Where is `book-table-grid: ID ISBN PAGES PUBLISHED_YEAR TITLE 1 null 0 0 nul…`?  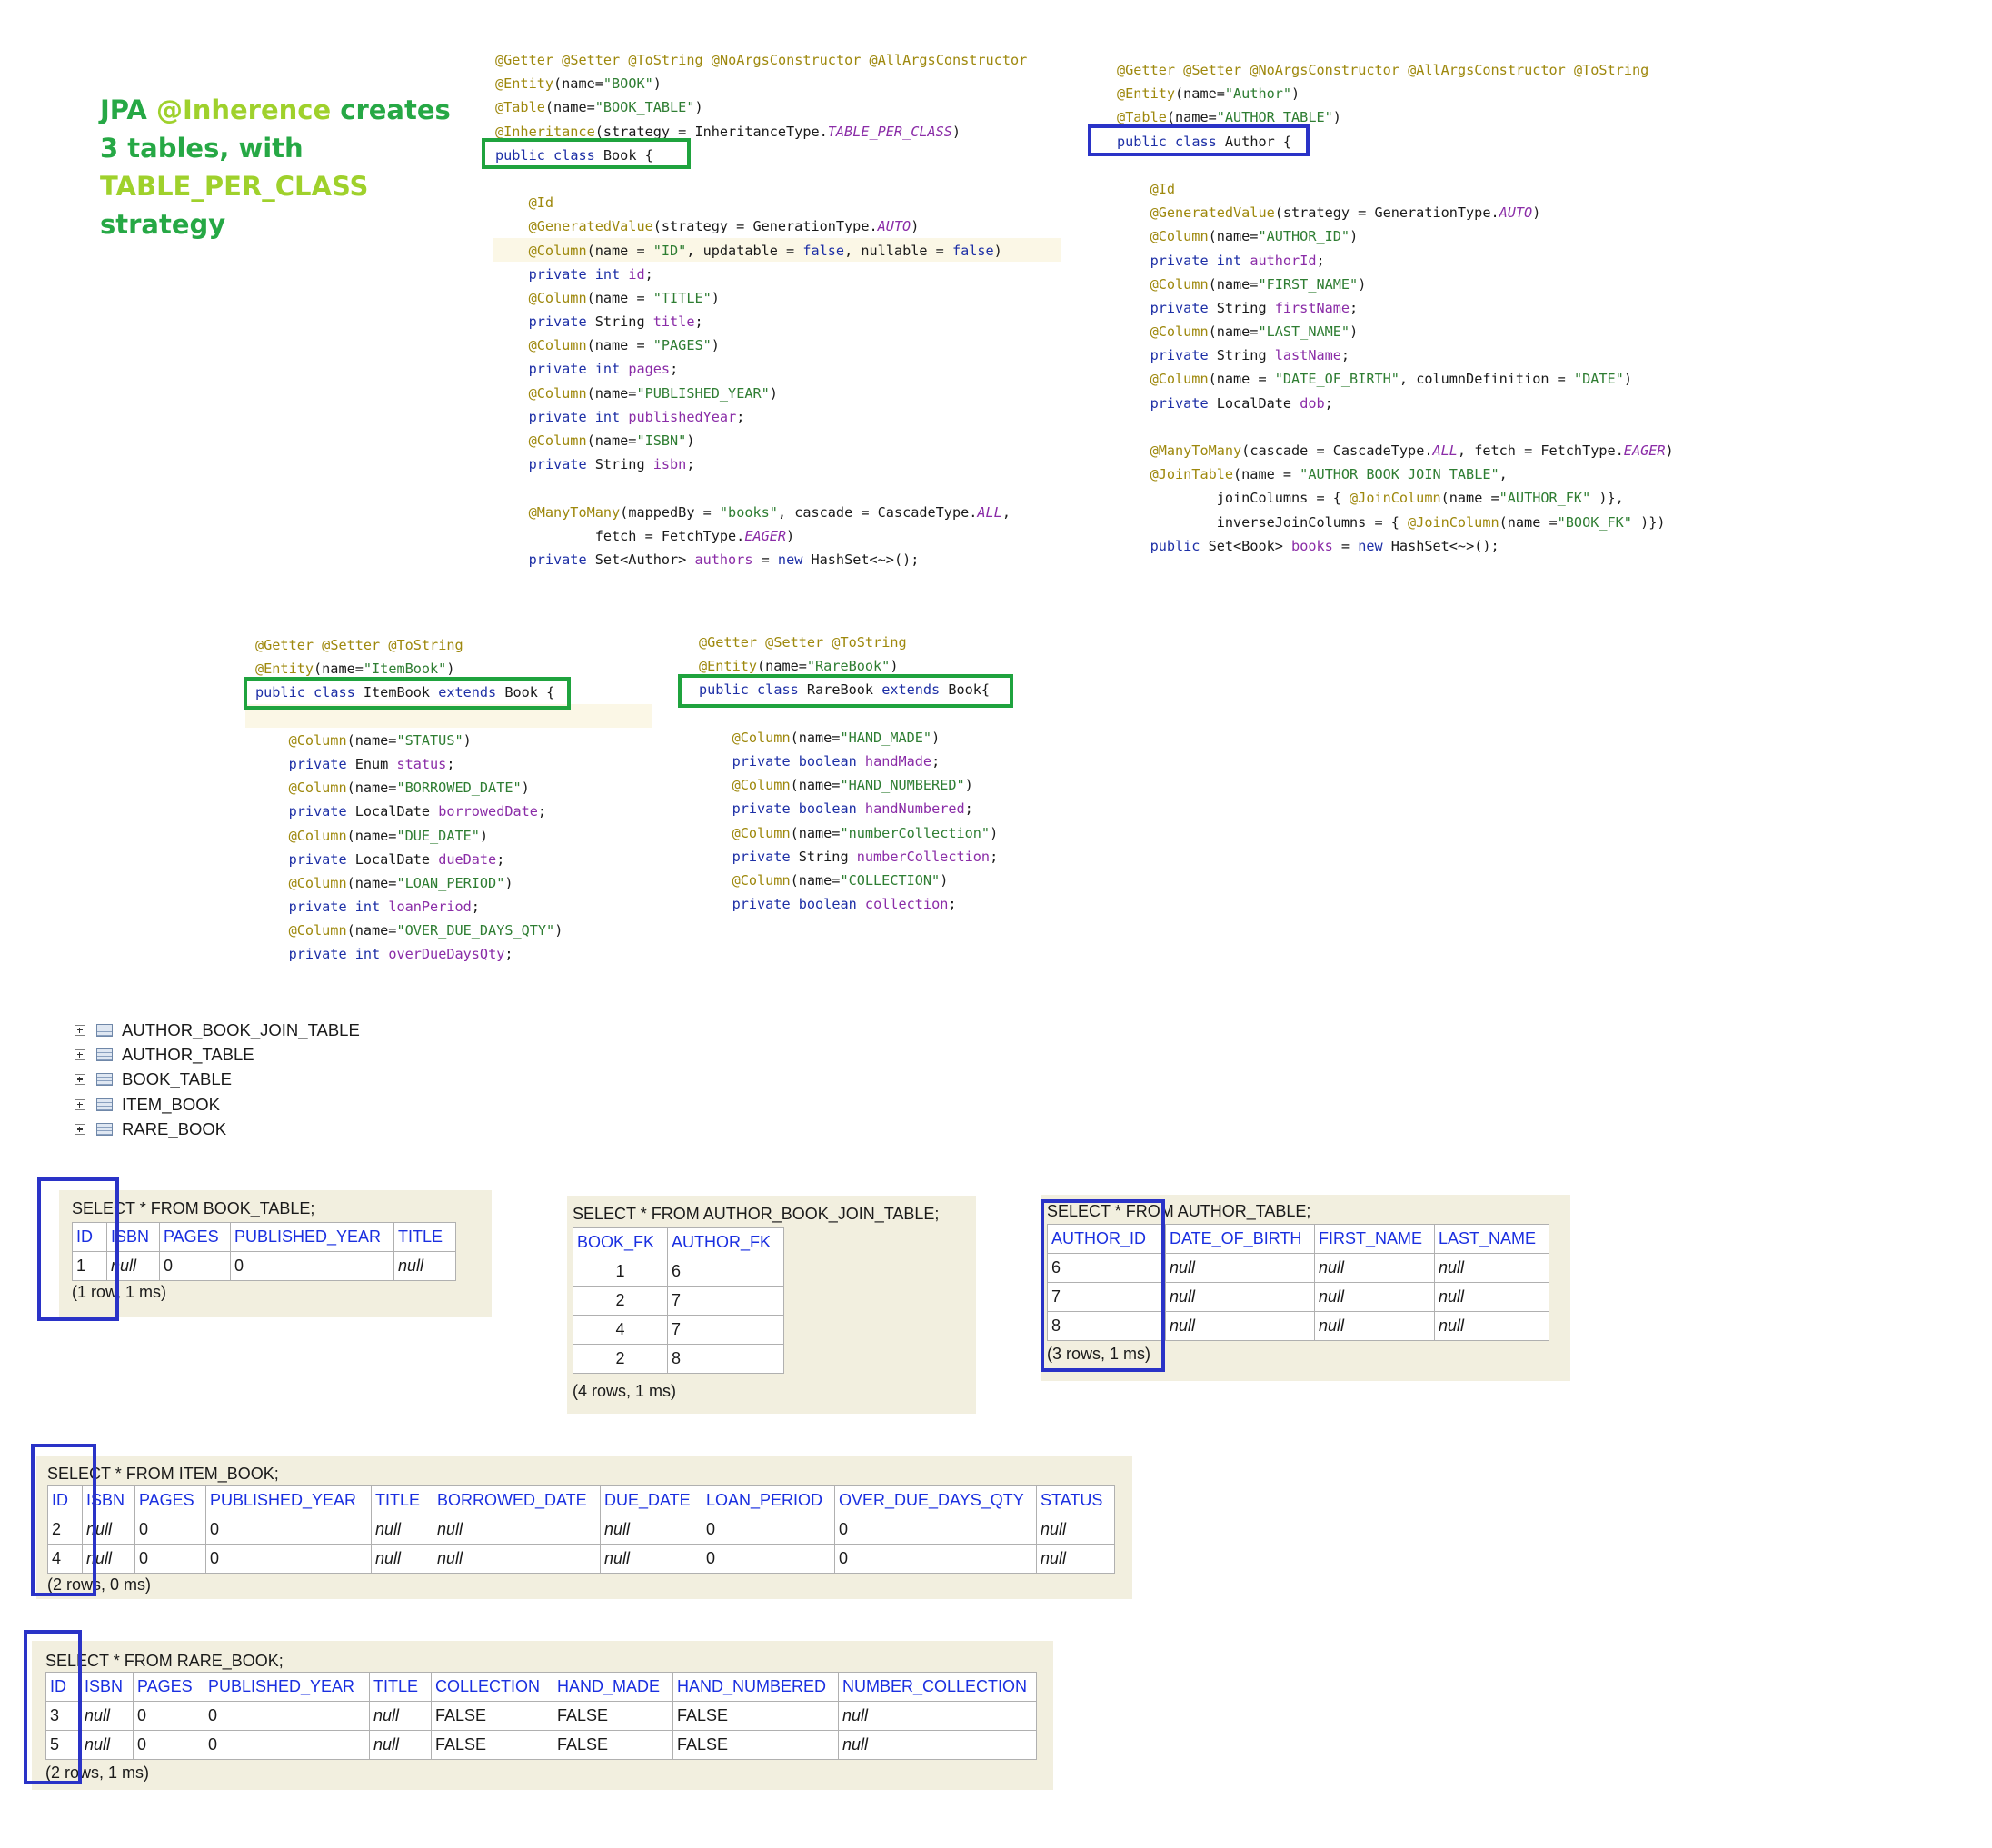 book-table-grid: ID ISBN PAGES PUBLISHED_YEAR TITLE 1 null 0 0 nul… is located at coordinates (264, 1251).